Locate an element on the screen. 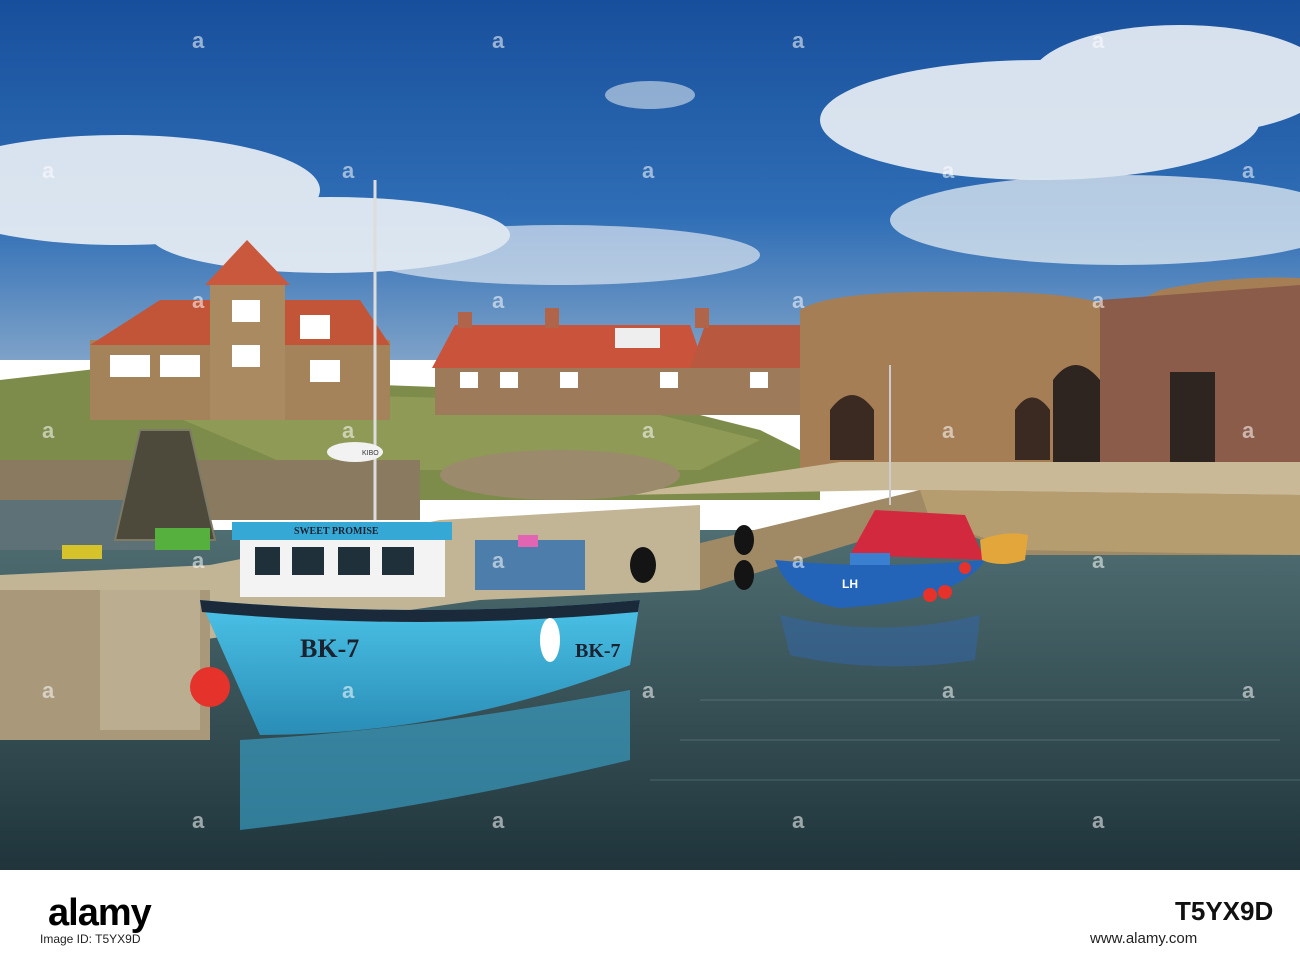 This screenshot has height=960, width=1300. boat-registration-stern: BK-7 is located at coordinates (598, 651).